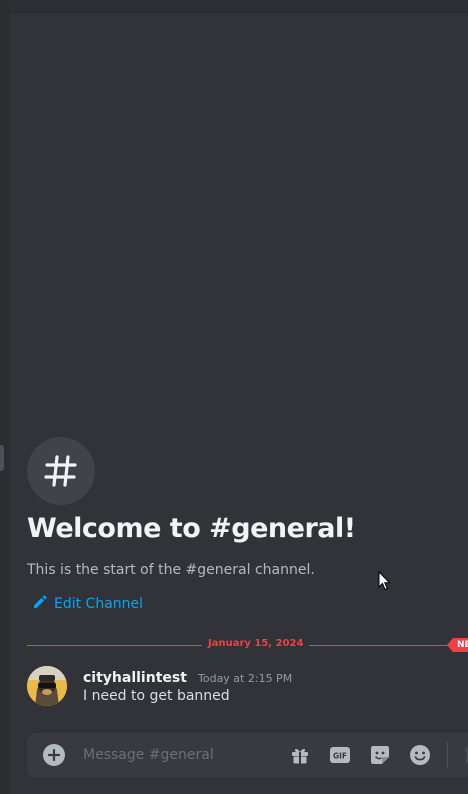 The width and height of the screenshot is (468, 794). What do you see at coordinates (464, 755) in the screenshot?
I see `send-icon` at bounding box center [464, 755].